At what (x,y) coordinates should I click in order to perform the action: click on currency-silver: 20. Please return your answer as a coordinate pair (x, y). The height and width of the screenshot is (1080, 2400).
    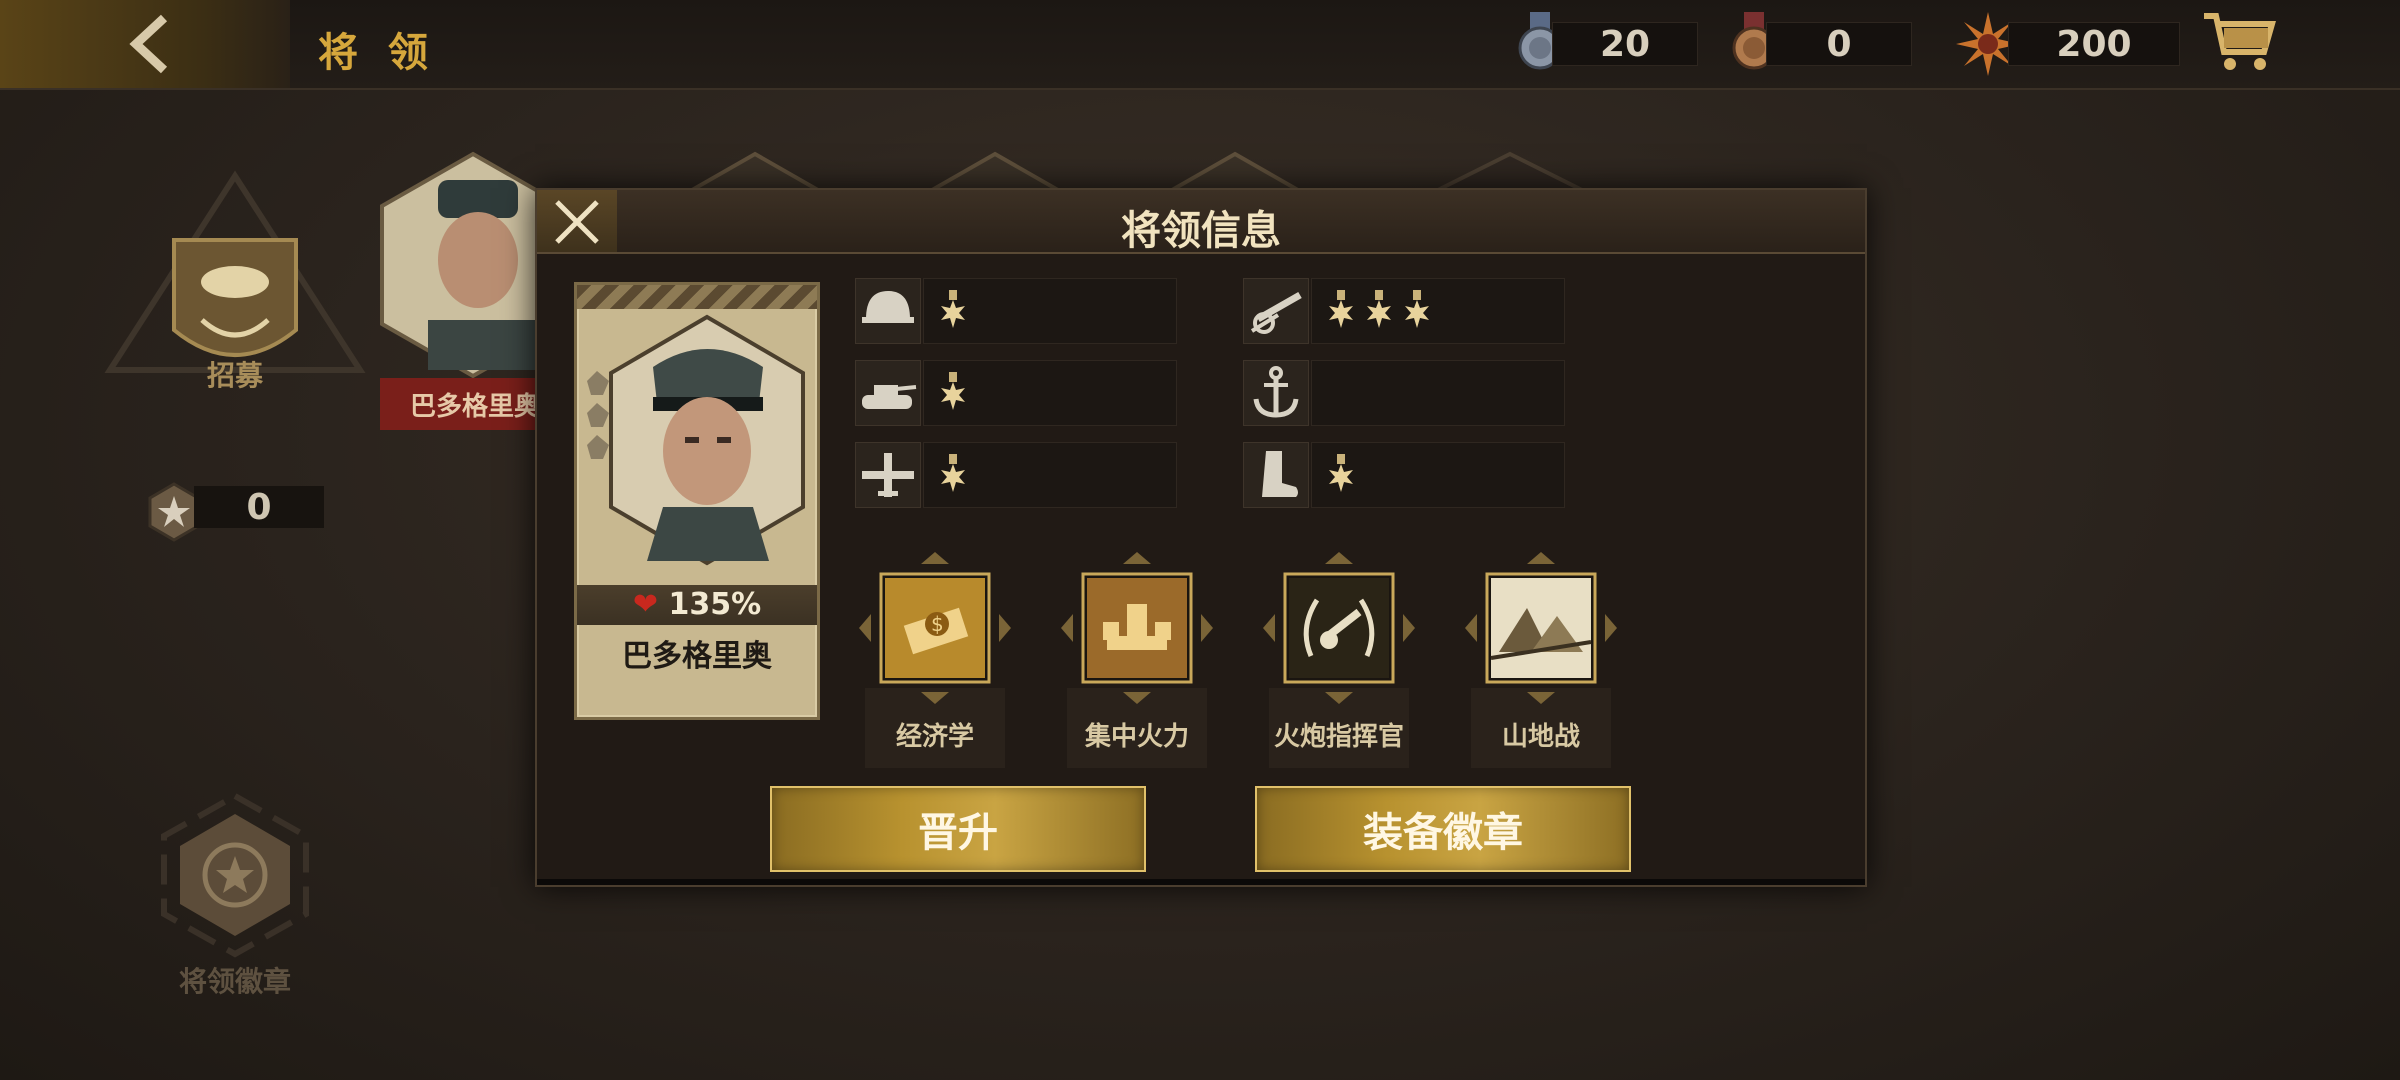
    Looking at the image, I should click on (1605, 41).